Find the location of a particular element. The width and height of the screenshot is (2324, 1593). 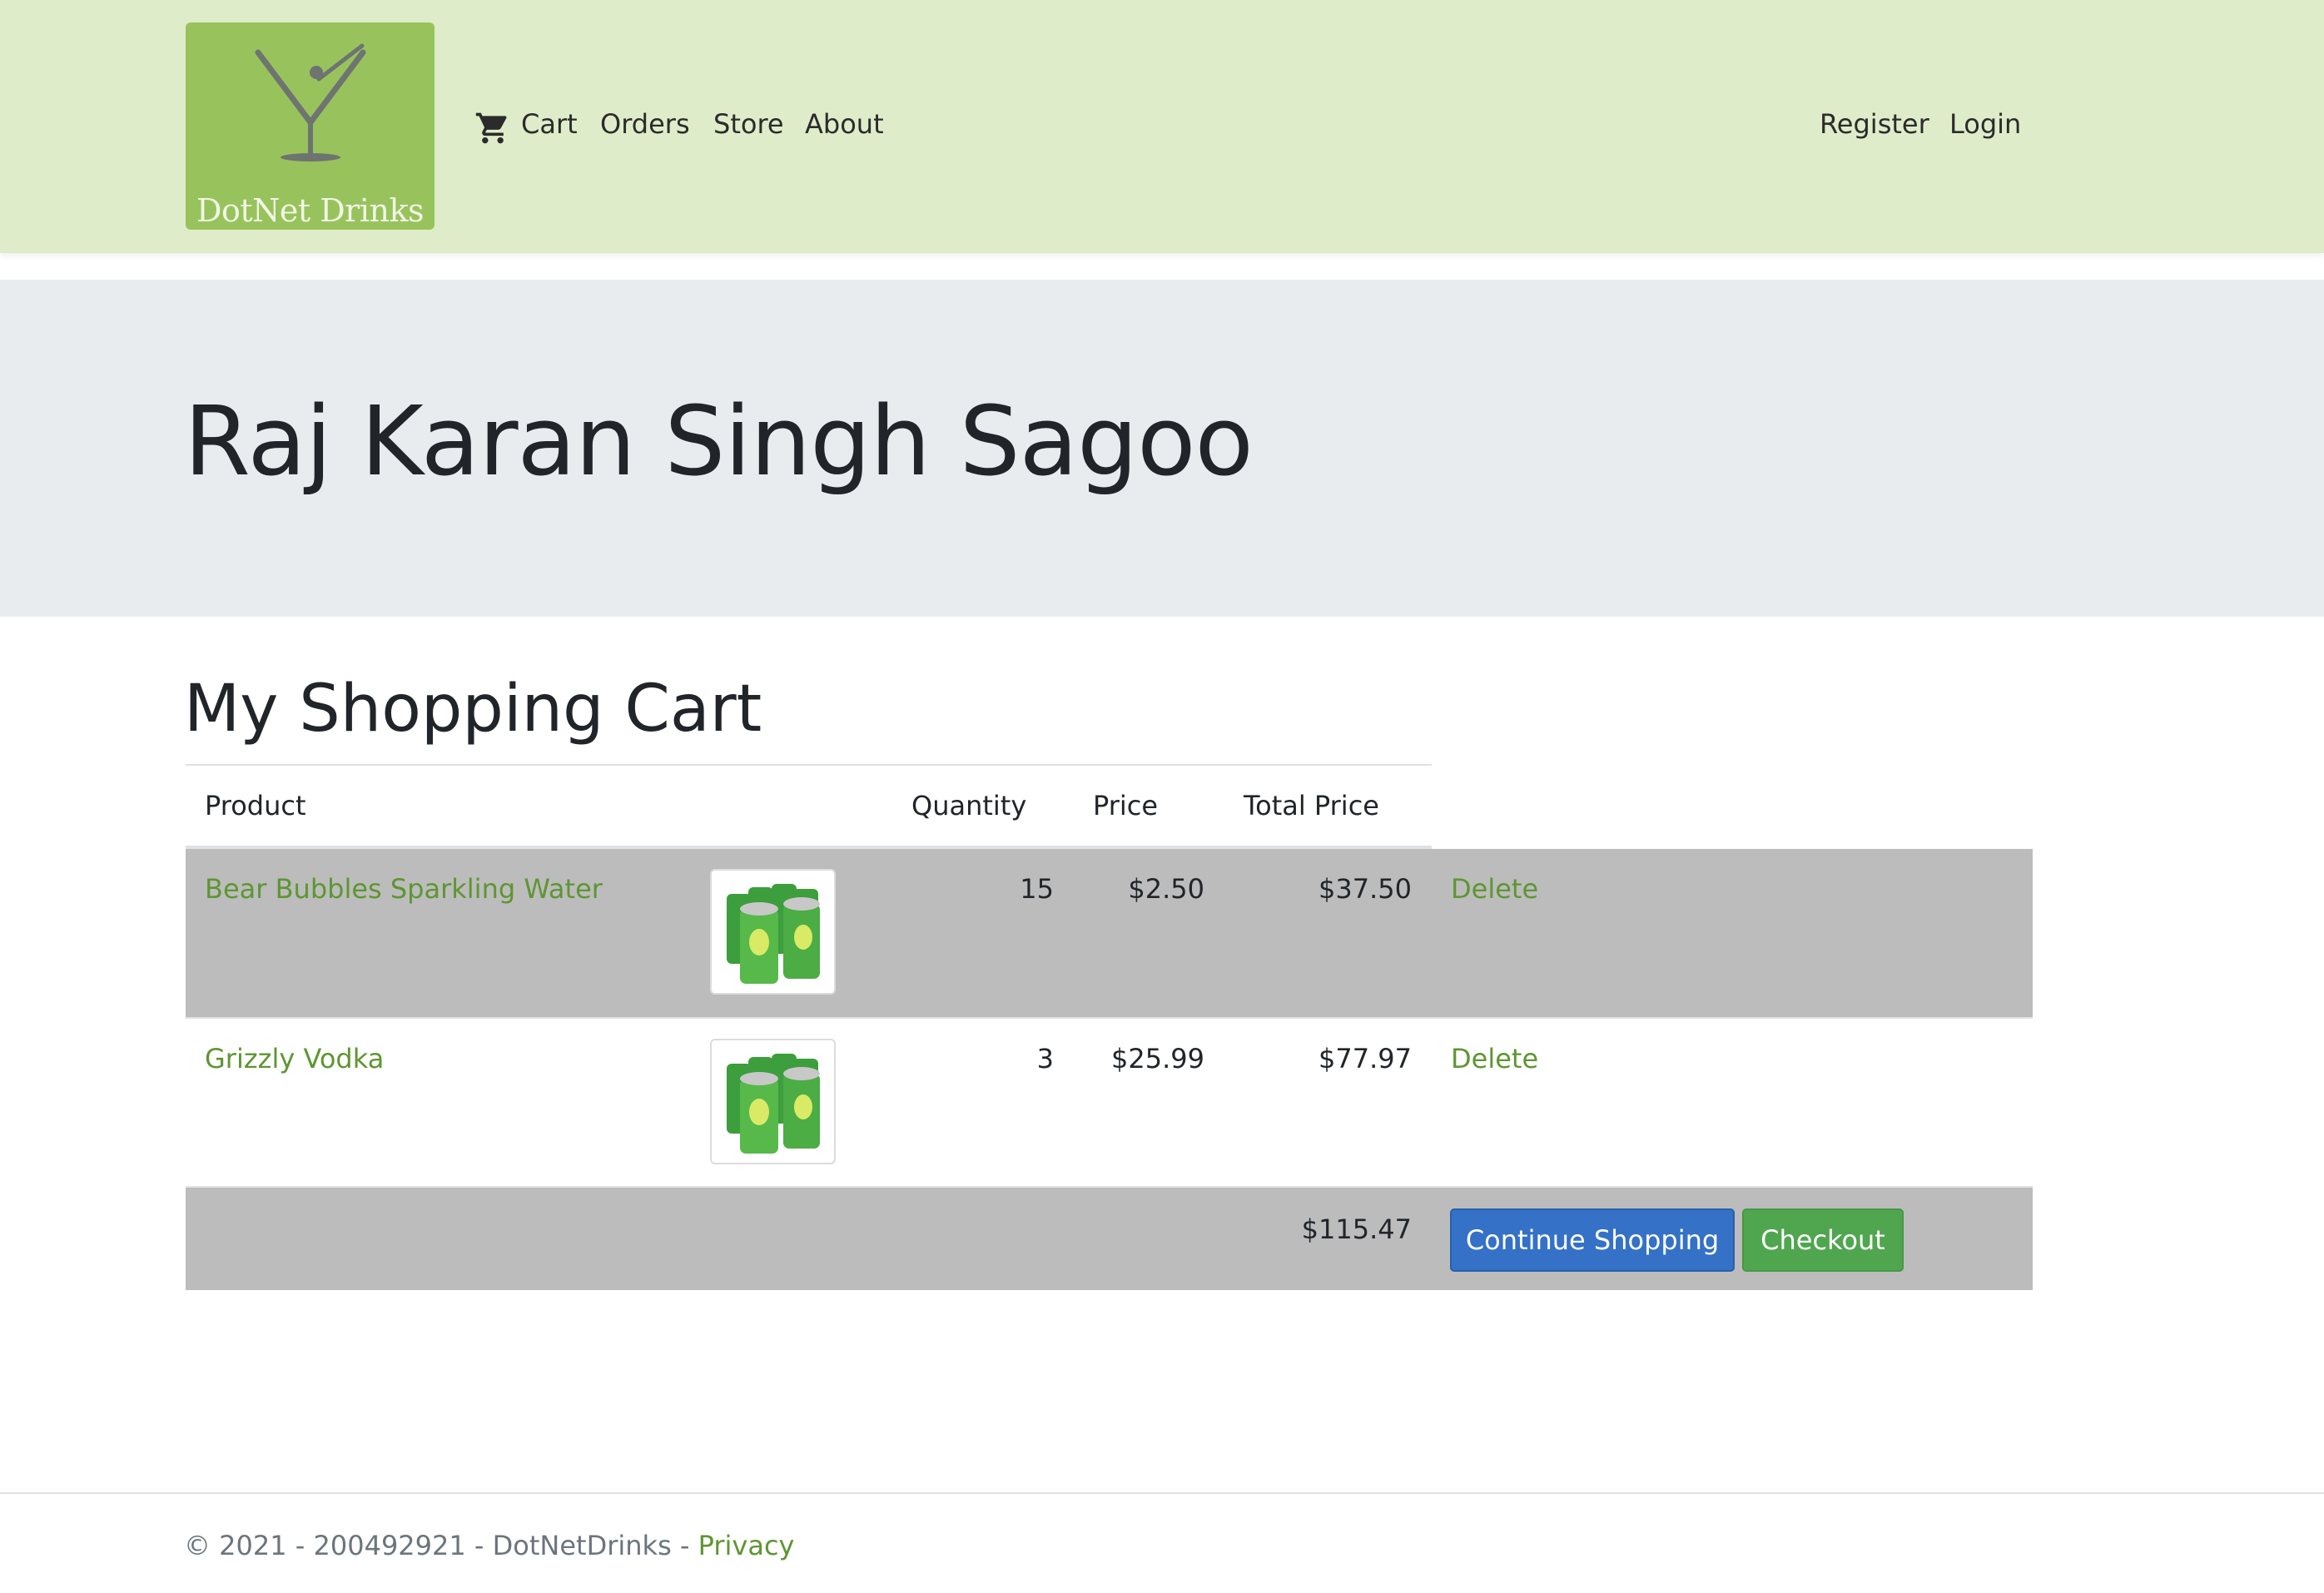

column-header-price: Price is located at coordinates (1126, 805).